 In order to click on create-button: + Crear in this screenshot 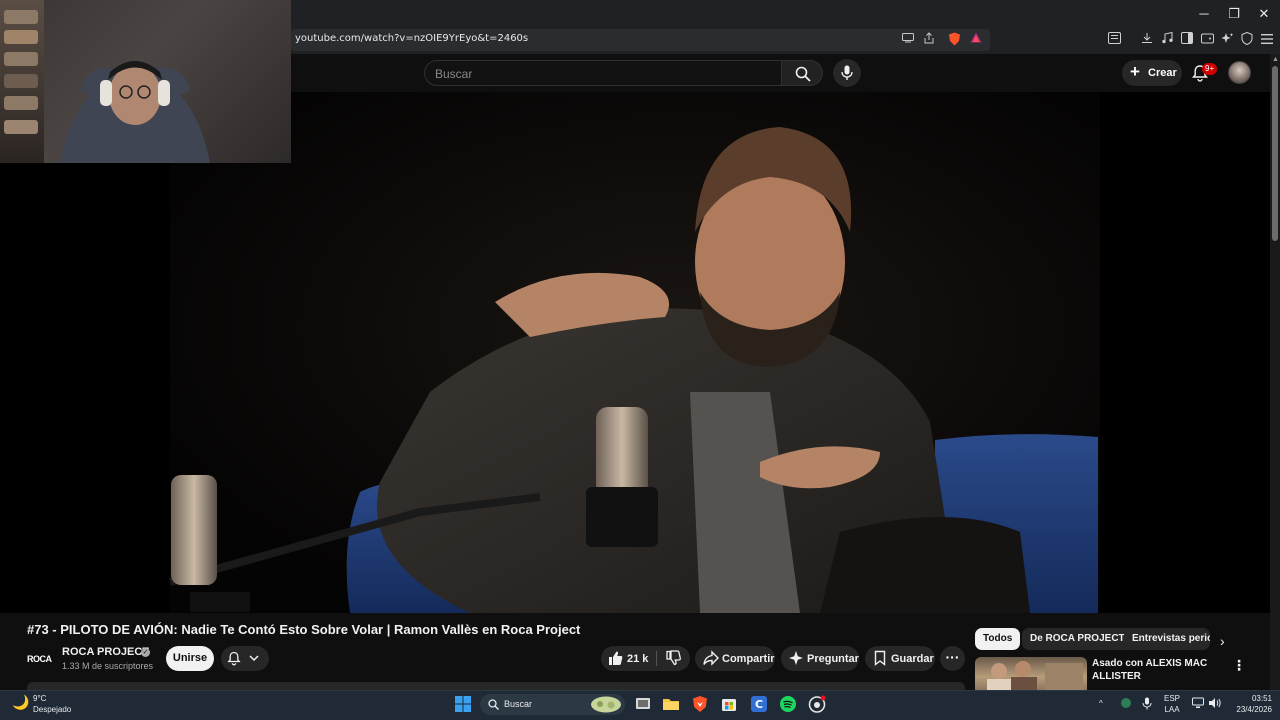, I will do `click(1152, 73)`.